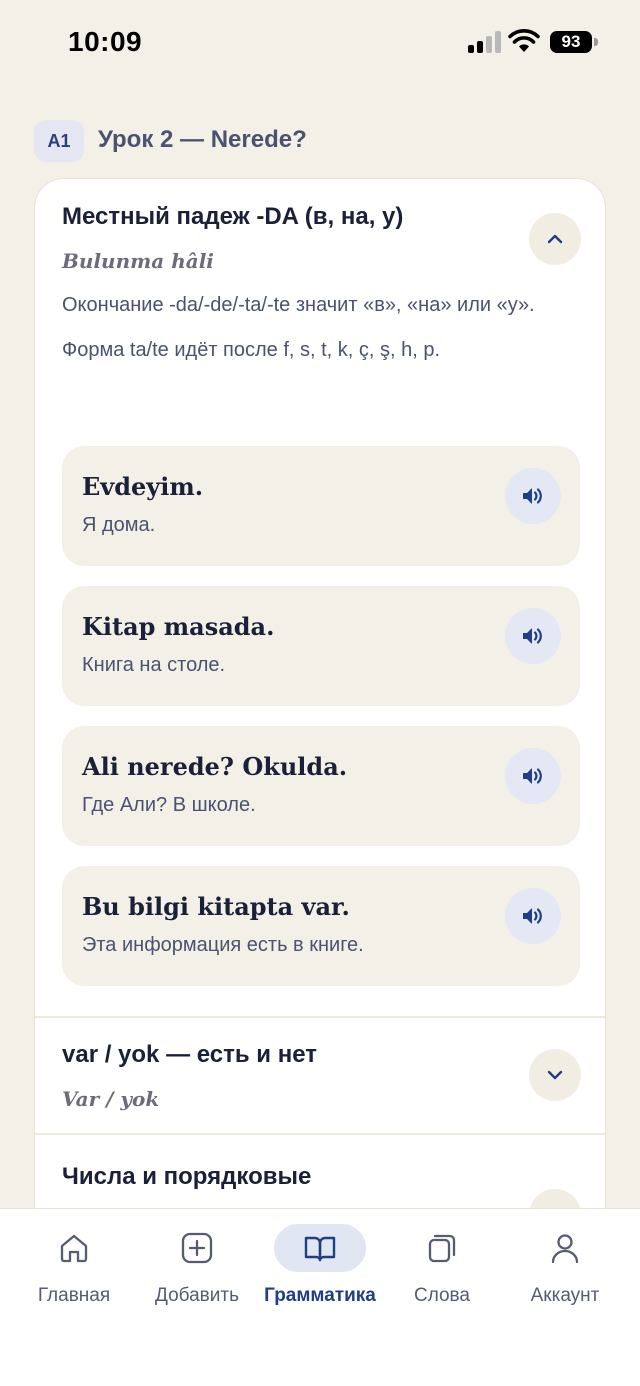 This screenshot has width=640, height=1386. Describe the element at coordinates (74, 1295) in the screenshot. I see `tab-label: Главная` at that location.